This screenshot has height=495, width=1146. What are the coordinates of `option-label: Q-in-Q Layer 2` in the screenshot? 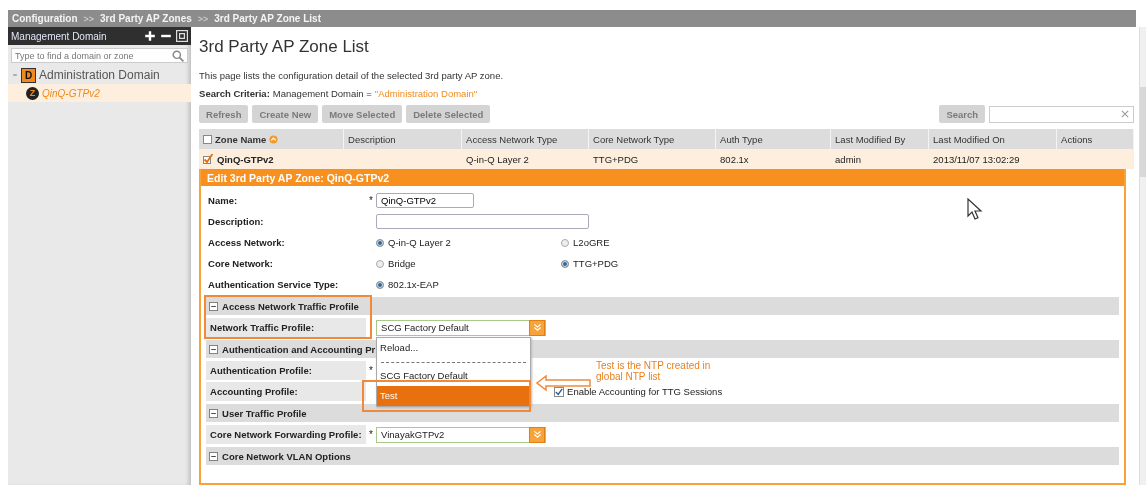 It's located at (419, 242).